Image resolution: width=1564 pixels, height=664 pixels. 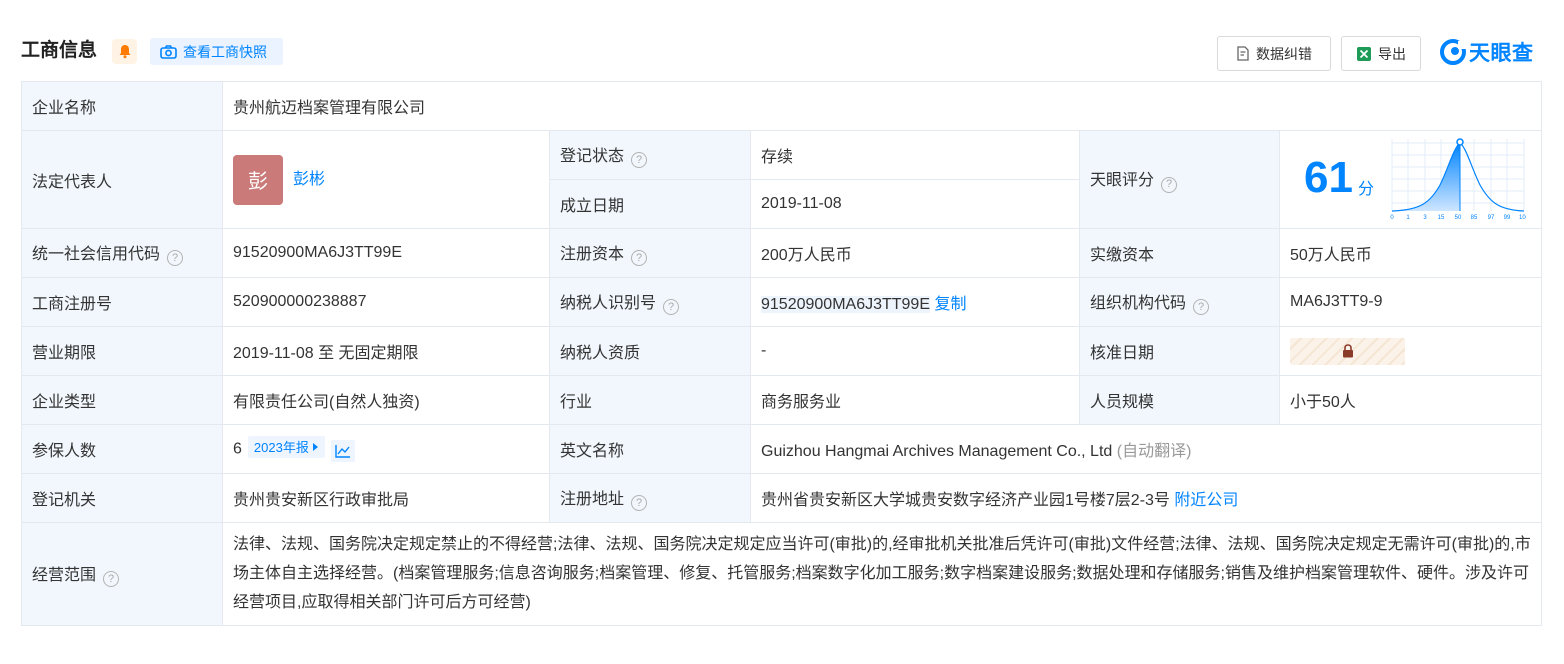 What do you see at coordinates (342, 451) in the screenshot?
I see `trend-chart-icon` at bounding box center [342, 451].